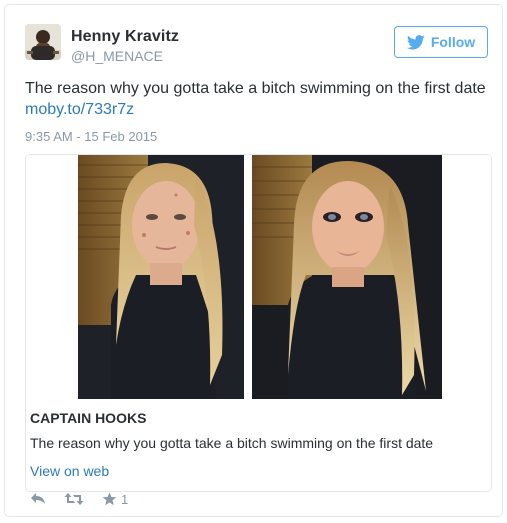 Image resolution: width=507 pixels, height=523 pixels. I want to click on retweet-button, so click(74, 499).